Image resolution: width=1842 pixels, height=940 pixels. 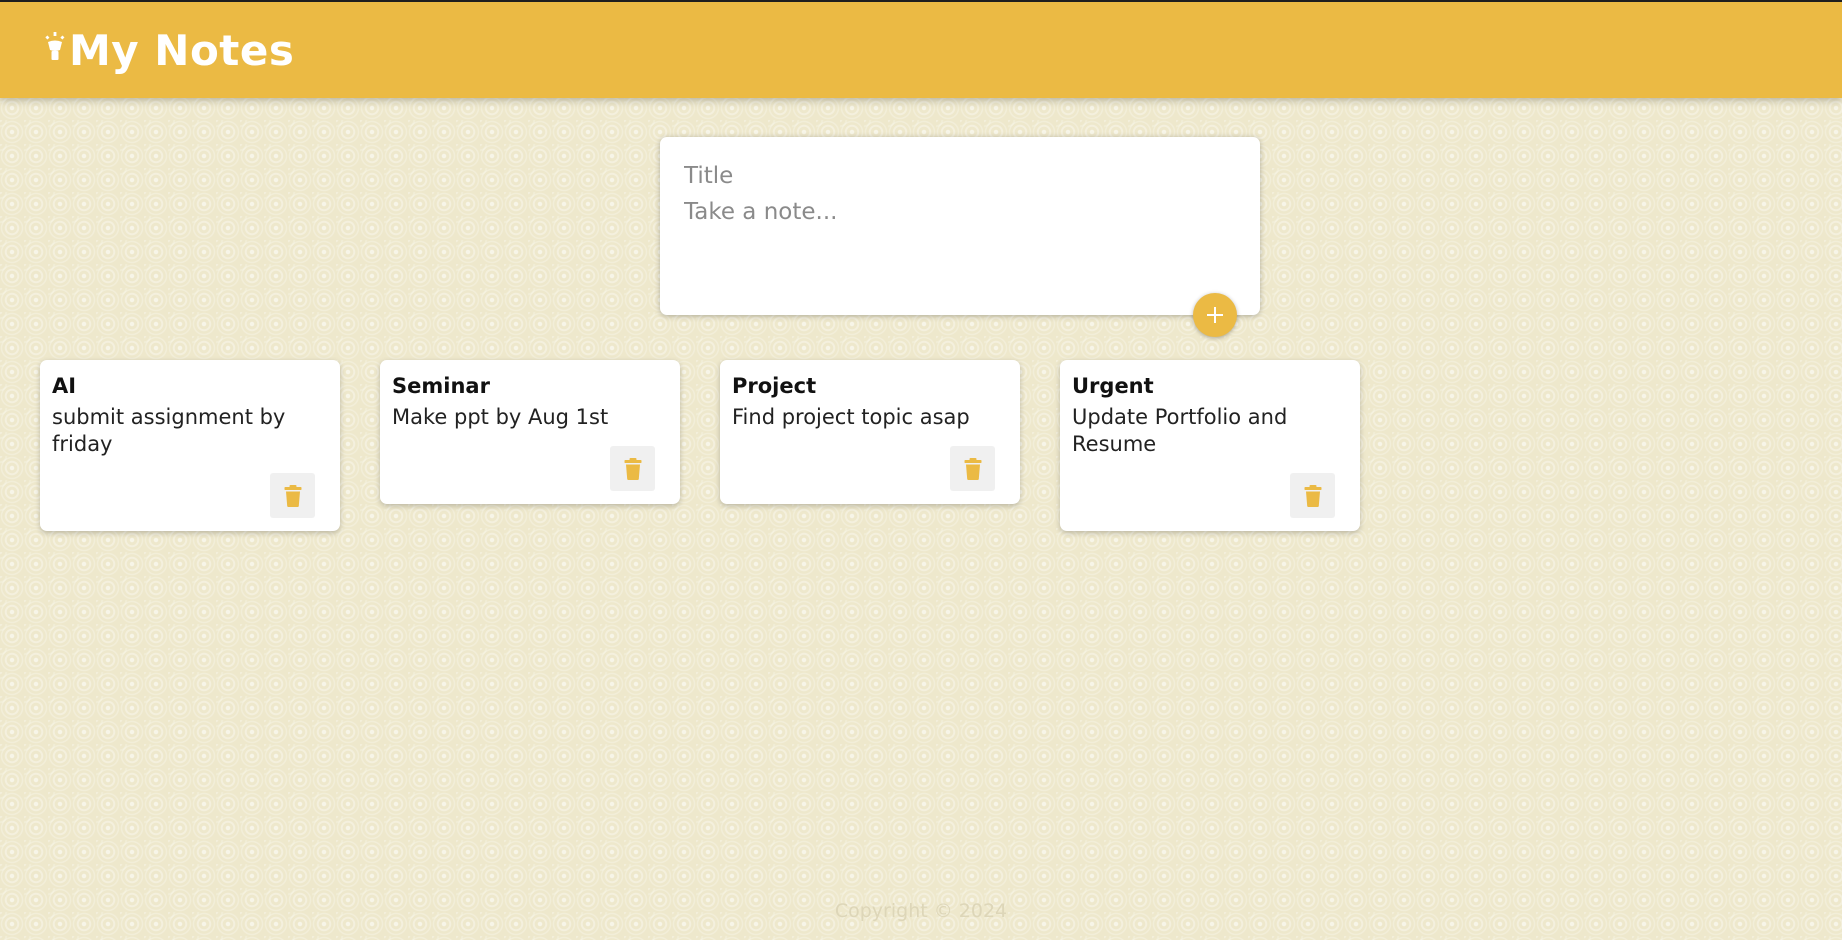 I want to click on copyright-text: Copyright © 2024, so click(x=921, y=911).